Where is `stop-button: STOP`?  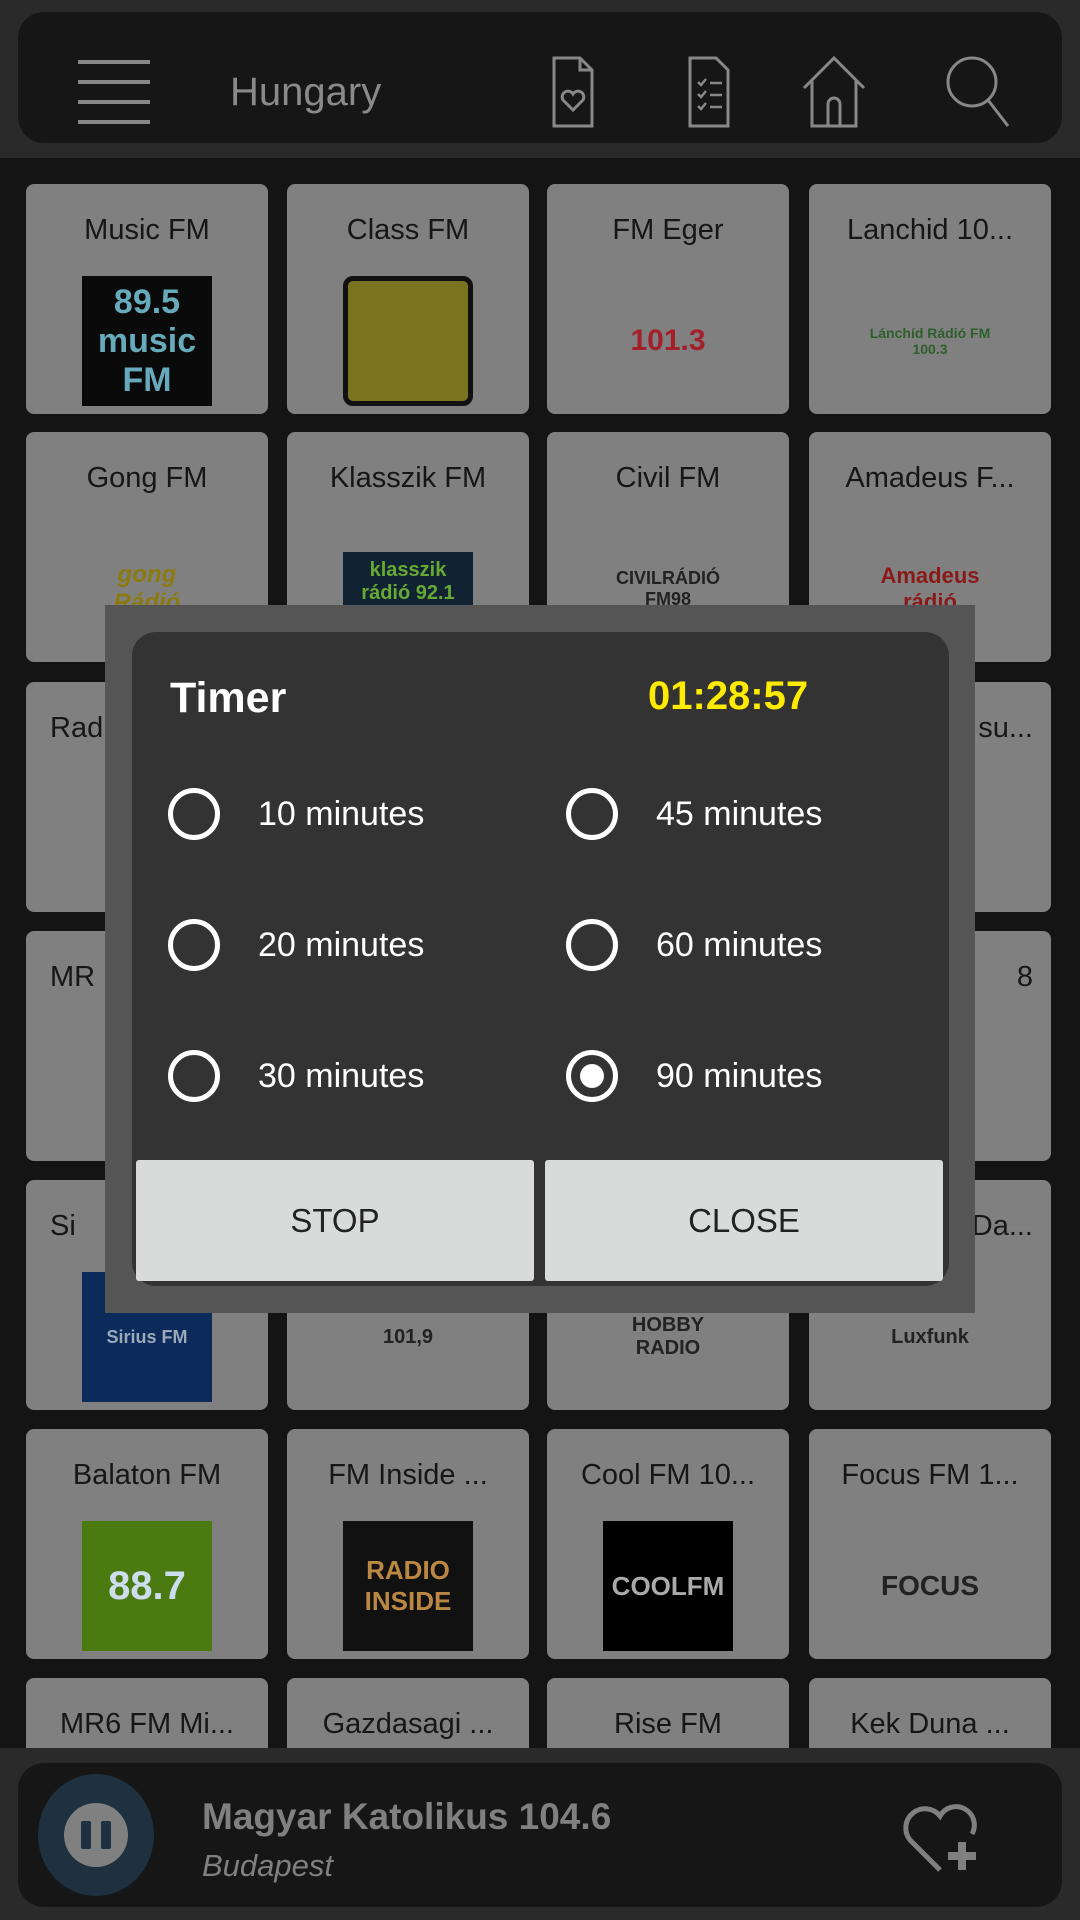
stop-button: STOP is located at coordinates (335, 1220).